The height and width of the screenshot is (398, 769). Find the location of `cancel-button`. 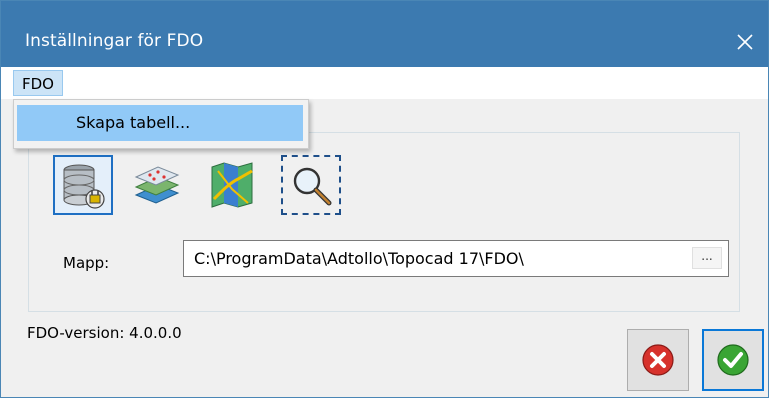

cancel-button is located at coordinates (658, 360).